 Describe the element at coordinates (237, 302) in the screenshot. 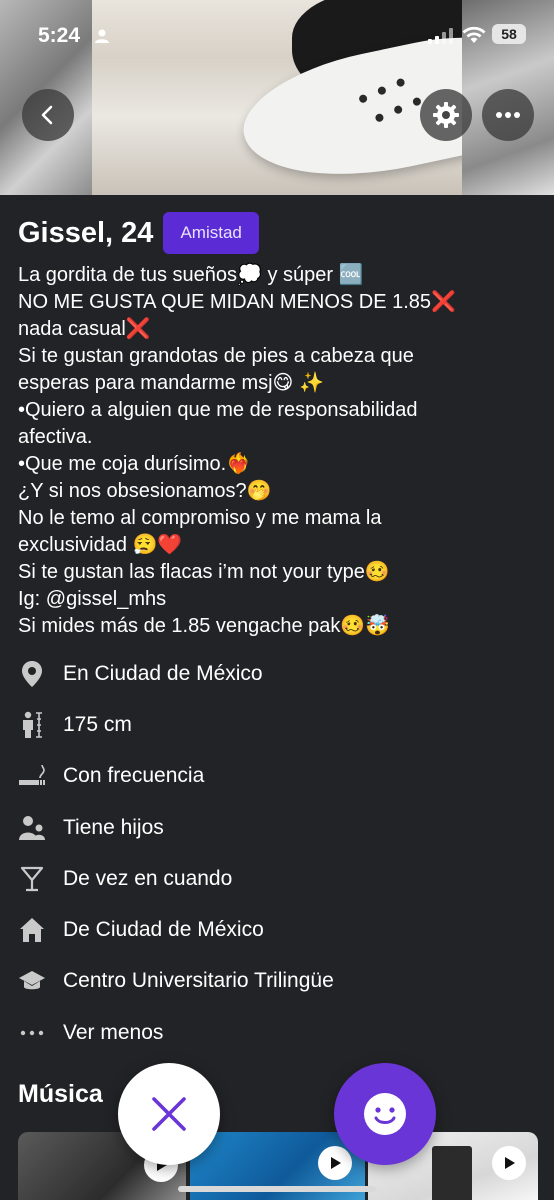

I see `bio-line: NO ME GUSTA QUE MIDAN MENOS DE 1.85❌` at that location.